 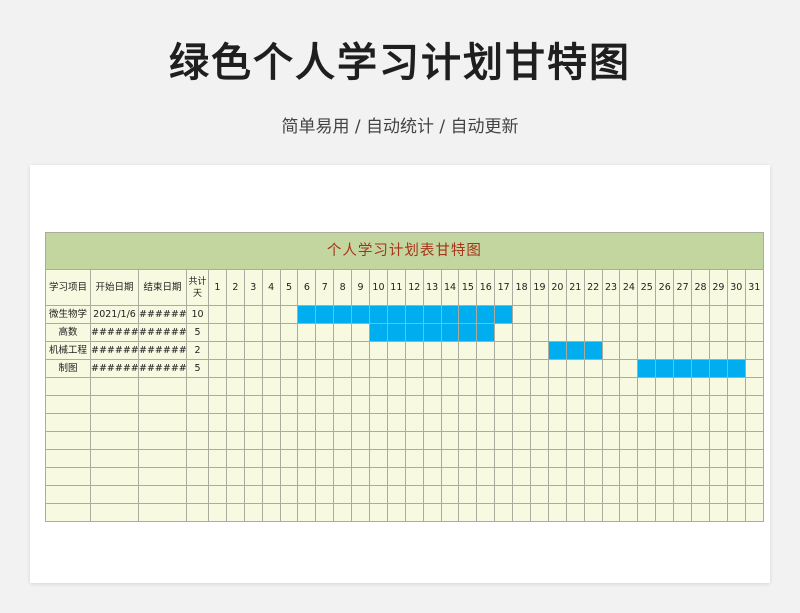 What do you see at coordinates (718, 287) in the screenshot?
I see `day-header-29: 29` at bounding box center [718, 287].